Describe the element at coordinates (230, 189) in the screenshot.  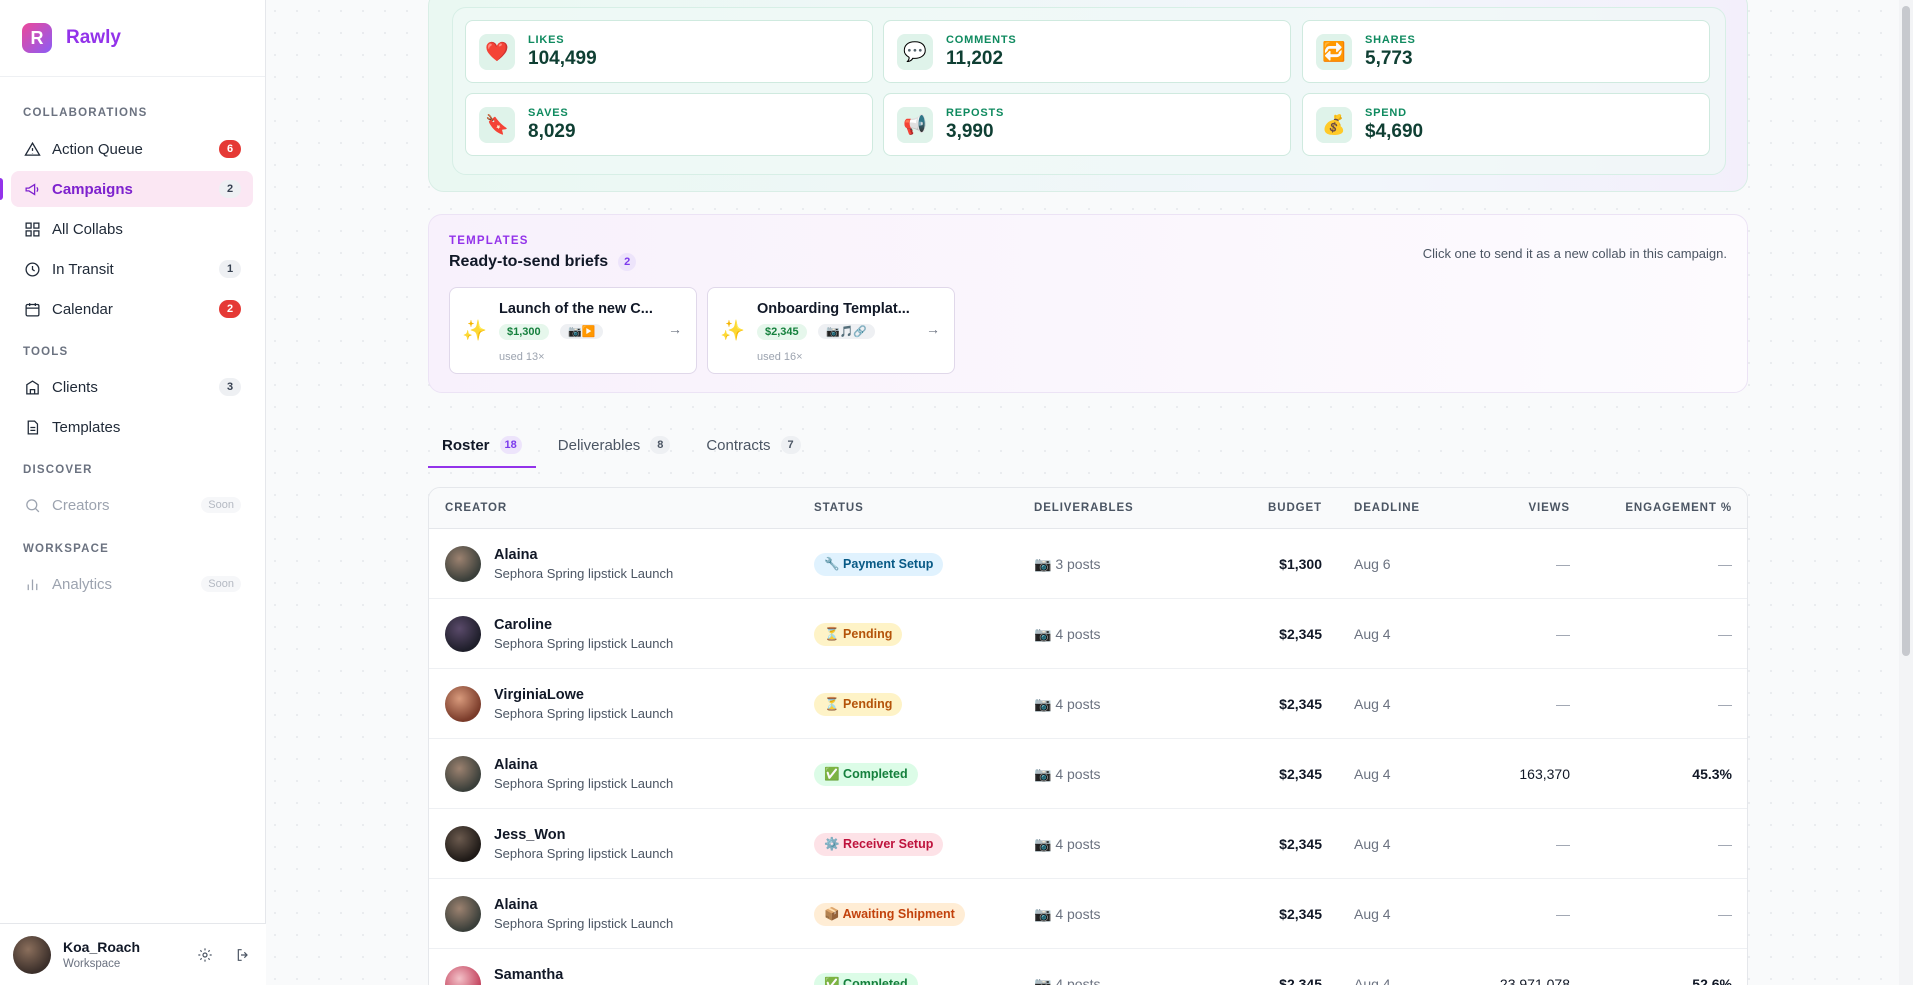
I see `campaigns-count: 2` at that location.